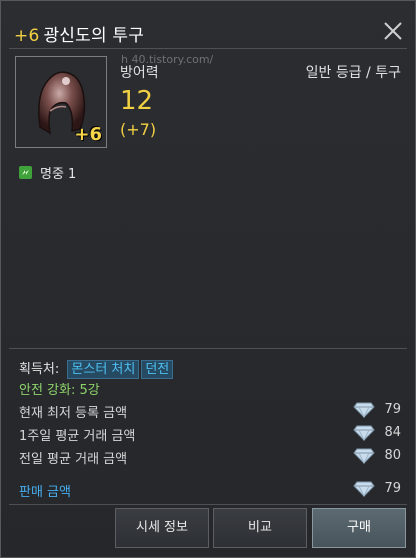 The height and width of the screenshot is (558, 416). I want to click on price-label: 현재 최저 등록 금액, so click(73, 413).